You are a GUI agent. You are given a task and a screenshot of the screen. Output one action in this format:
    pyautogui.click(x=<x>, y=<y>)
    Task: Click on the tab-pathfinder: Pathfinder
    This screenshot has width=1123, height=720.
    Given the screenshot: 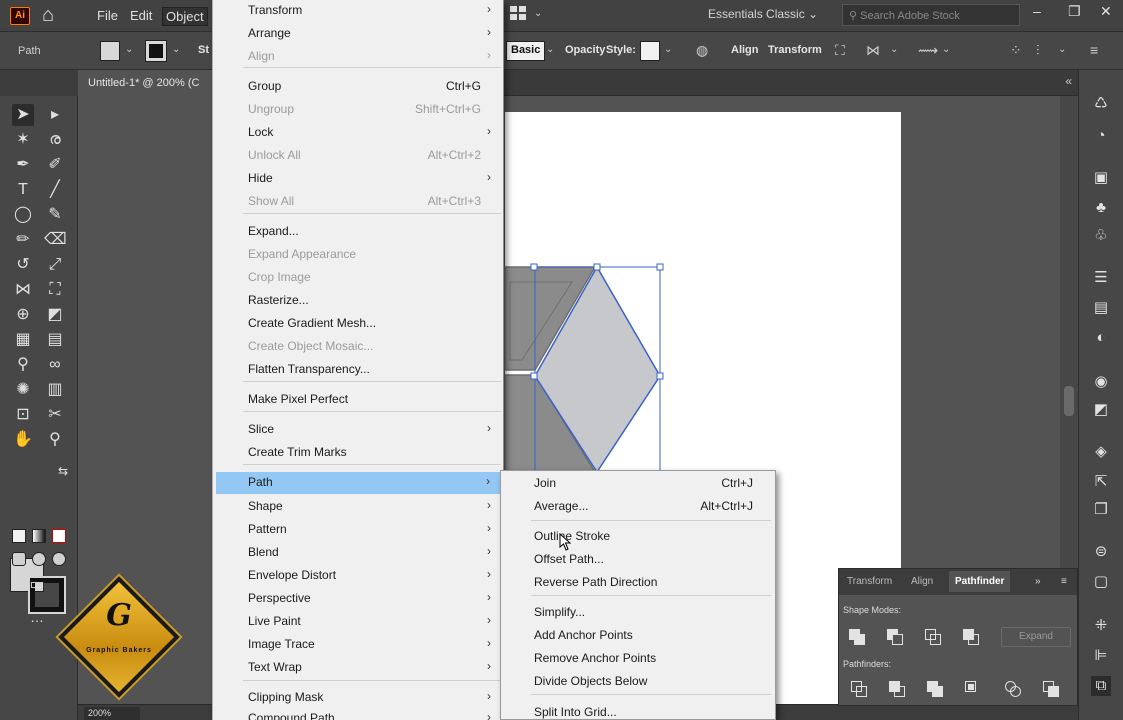 What is the action you would take?
    pyautogui.click(x=980, y=581)
    